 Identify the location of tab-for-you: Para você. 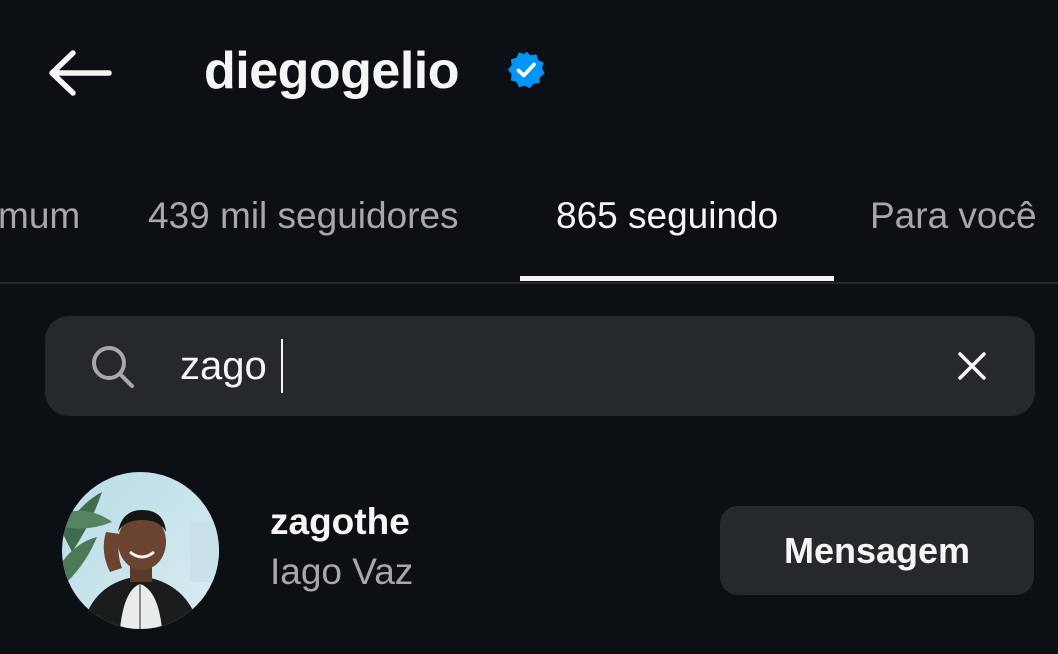
(953, 216).